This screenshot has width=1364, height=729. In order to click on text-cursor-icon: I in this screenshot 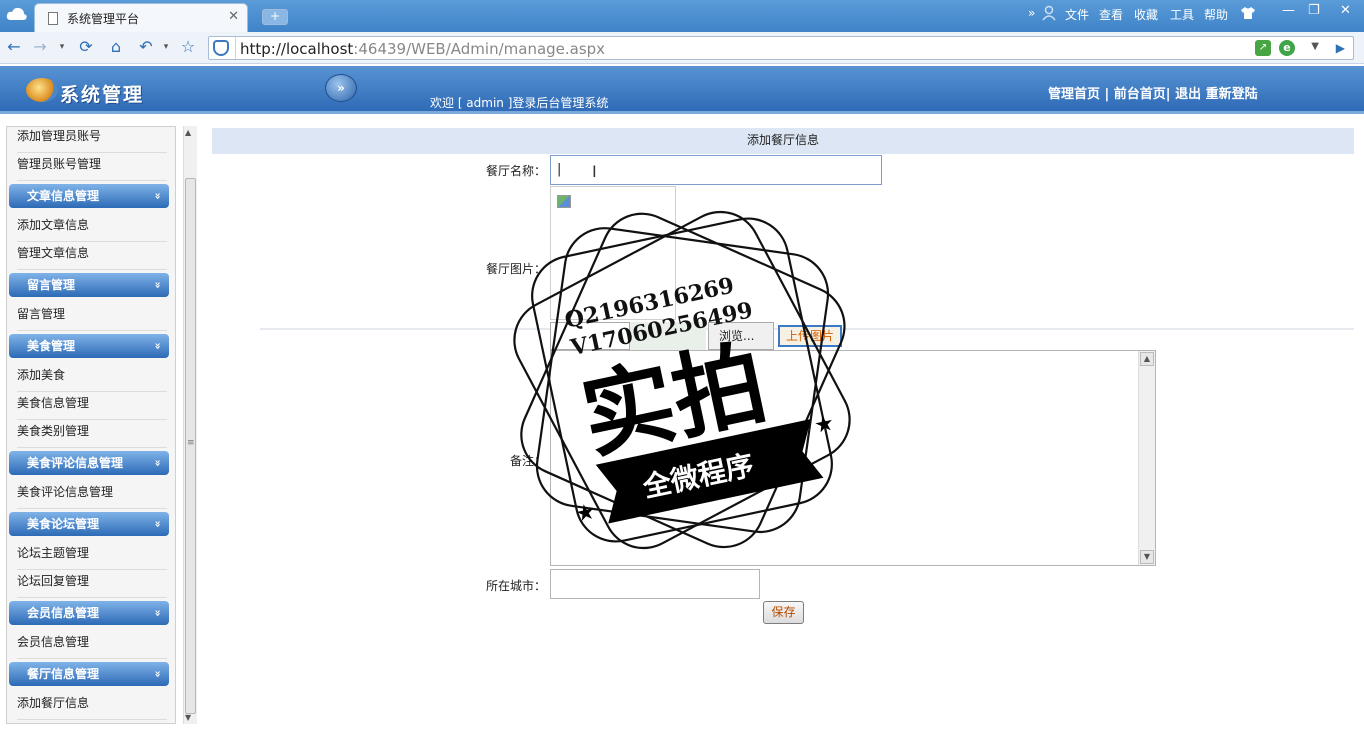, I will do `click(594, 171)`.